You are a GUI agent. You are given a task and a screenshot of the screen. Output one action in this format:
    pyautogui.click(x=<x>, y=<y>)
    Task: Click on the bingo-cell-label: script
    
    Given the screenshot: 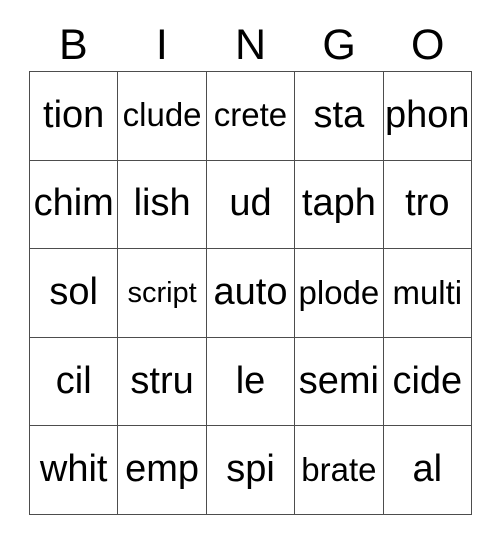 What is the action you would take?
    pyautogui.click(x=162, y=292)
    